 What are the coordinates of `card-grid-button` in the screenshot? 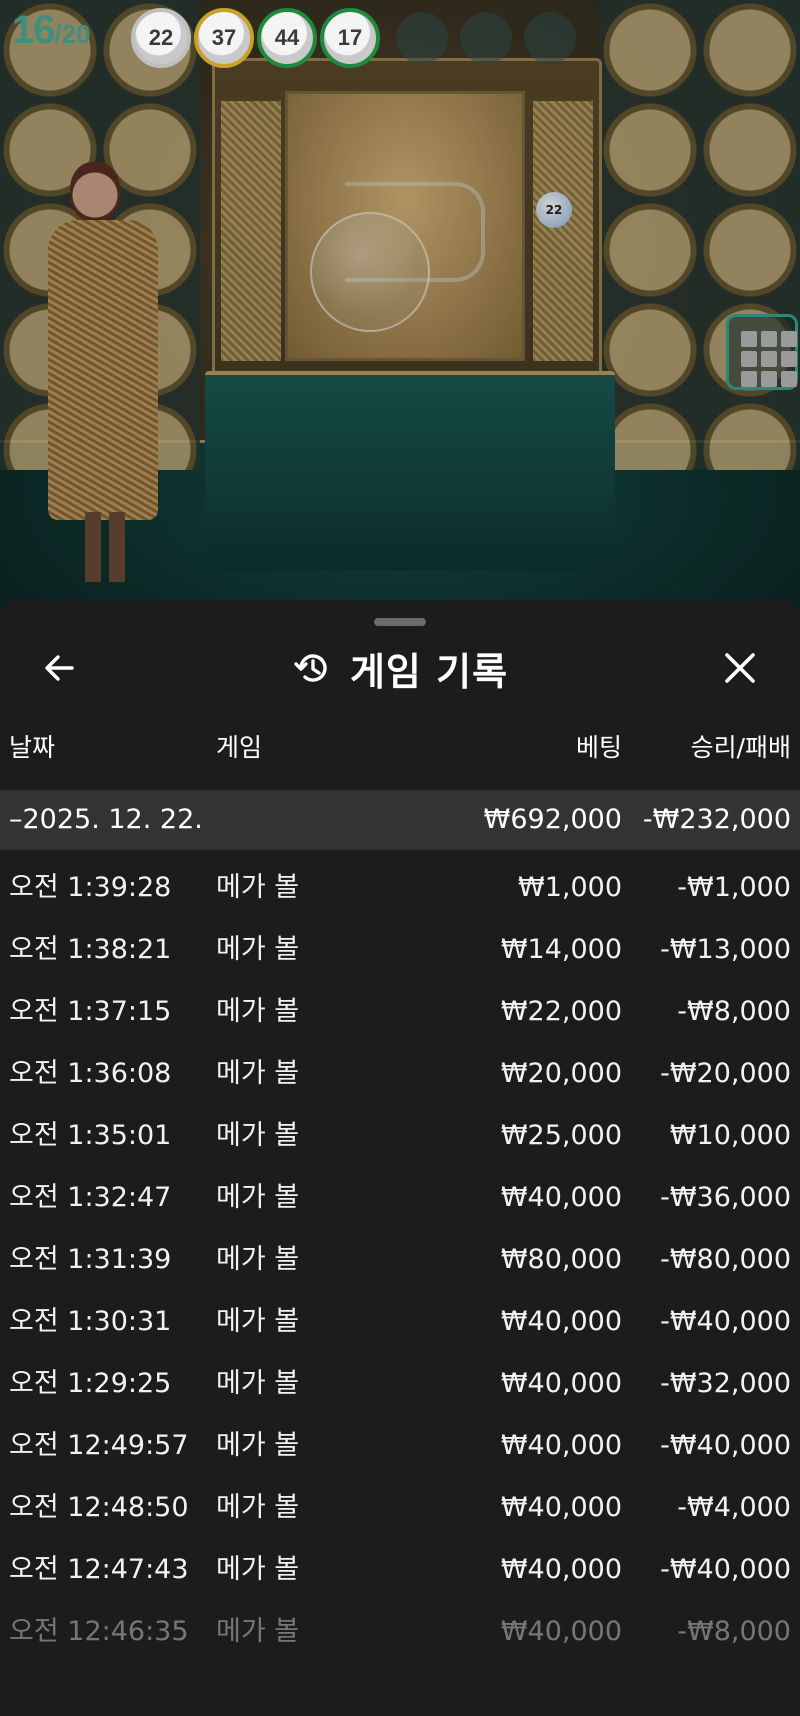 It's located at (762, 352).